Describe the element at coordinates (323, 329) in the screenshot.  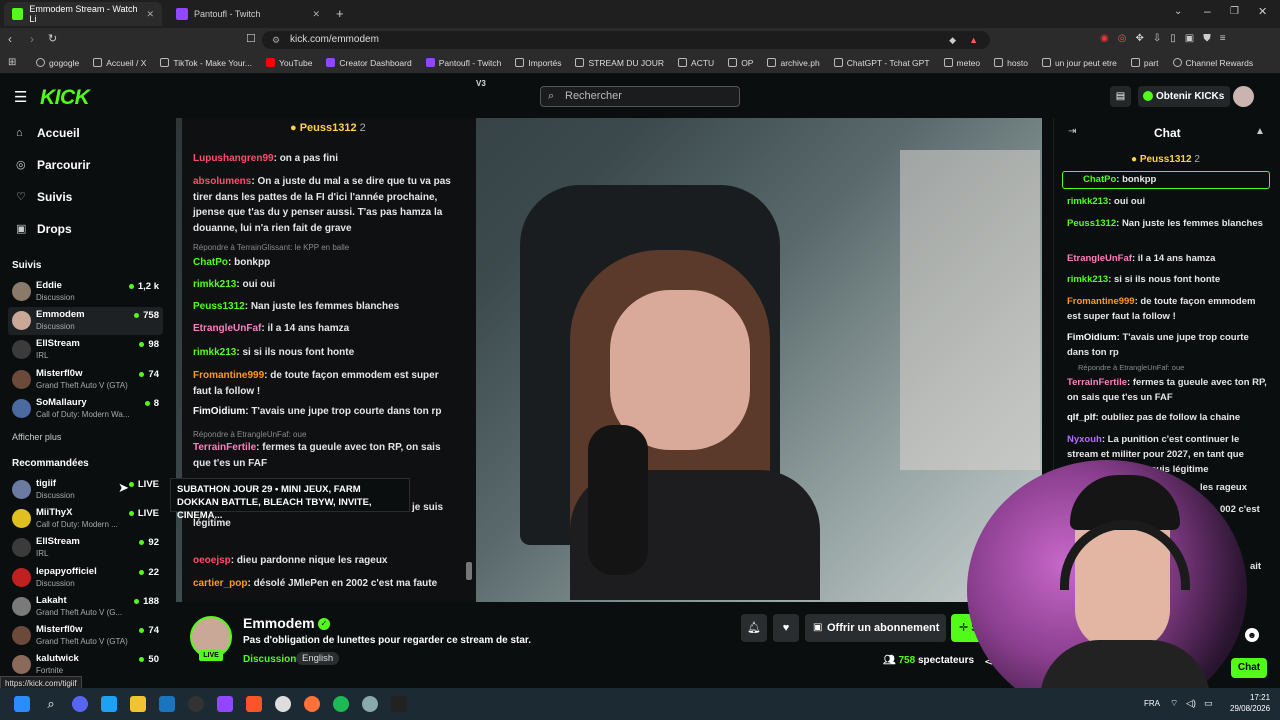
I see `overlay-chat-message: EtrangleUnFaf: il a 14 ans hamza` at that location.